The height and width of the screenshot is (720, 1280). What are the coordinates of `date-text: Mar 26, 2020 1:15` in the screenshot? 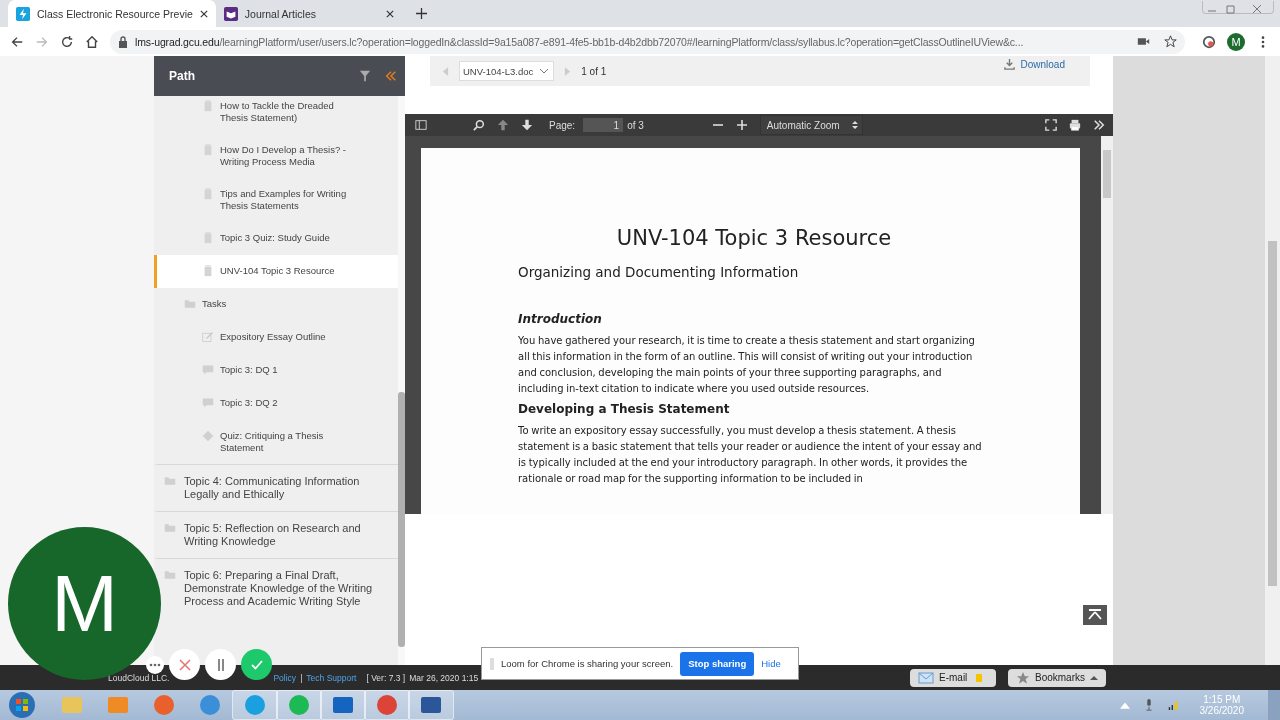 It's located at (444, 677).